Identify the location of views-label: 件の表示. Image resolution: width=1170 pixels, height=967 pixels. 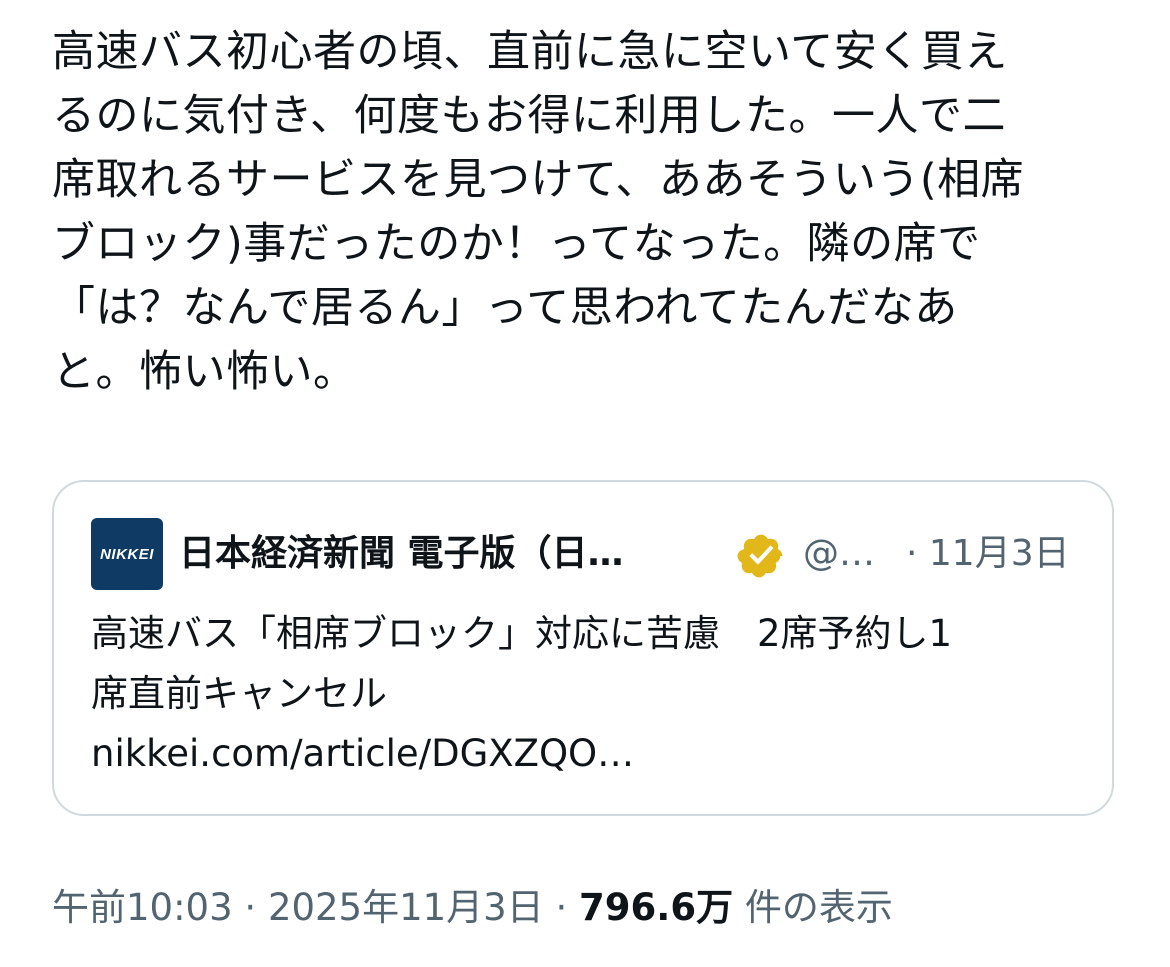
(818, 907).